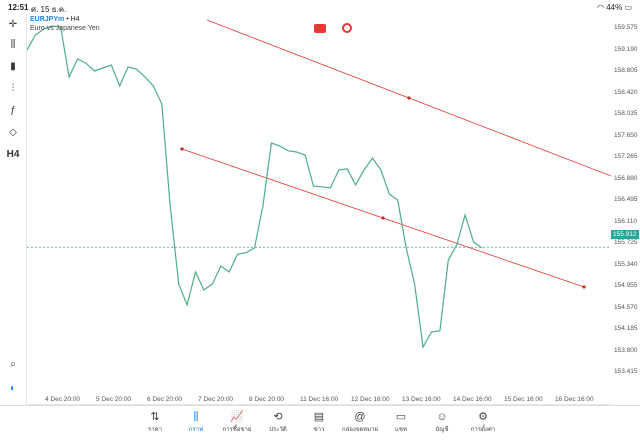 This screenshot has height=448, width=640. I want to click on time-tick: 7 Dec 20:00, so click(216, 399).